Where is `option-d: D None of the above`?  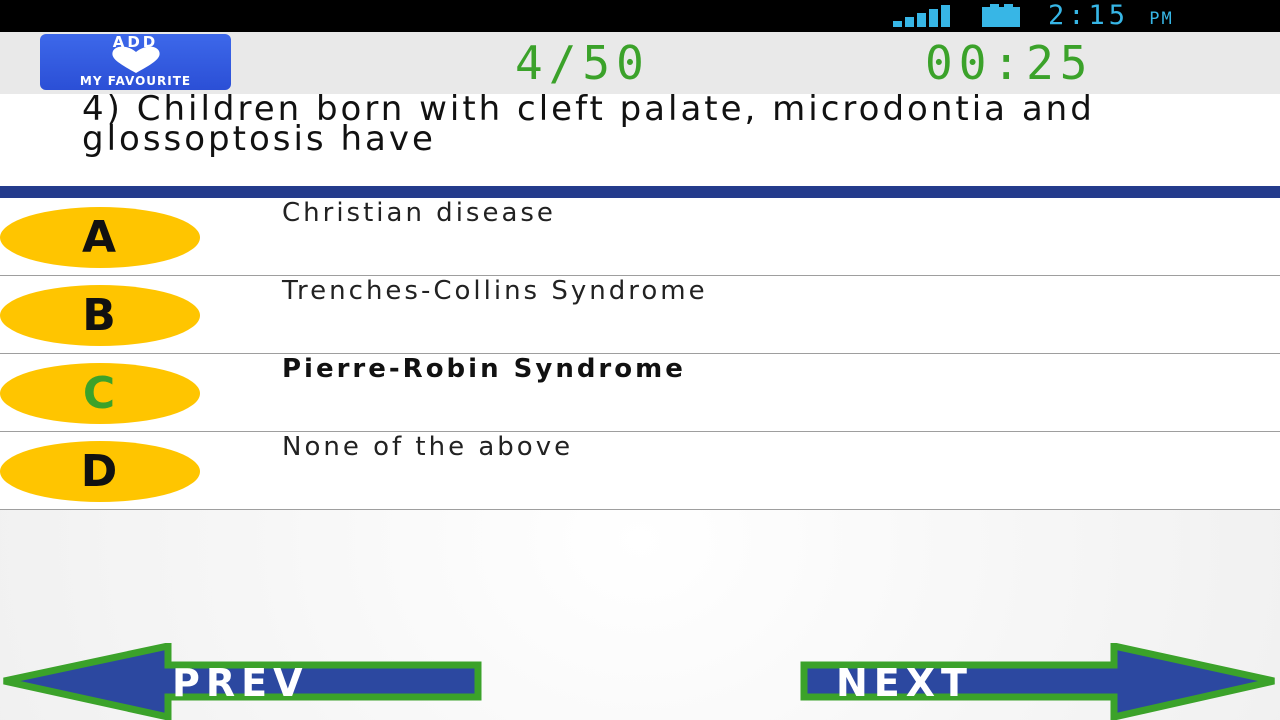
option-d: D None of the above is located at coordinates (640, 471).